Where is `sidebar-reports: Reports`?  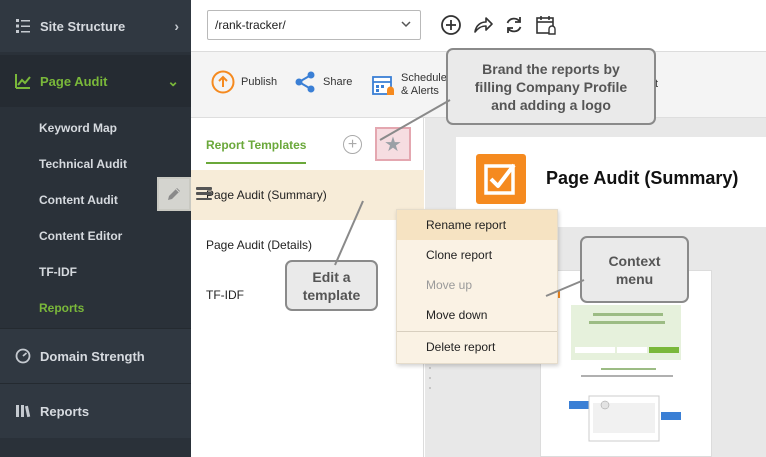
sidebar-reports: Reports is located at coordinates (95, 410).